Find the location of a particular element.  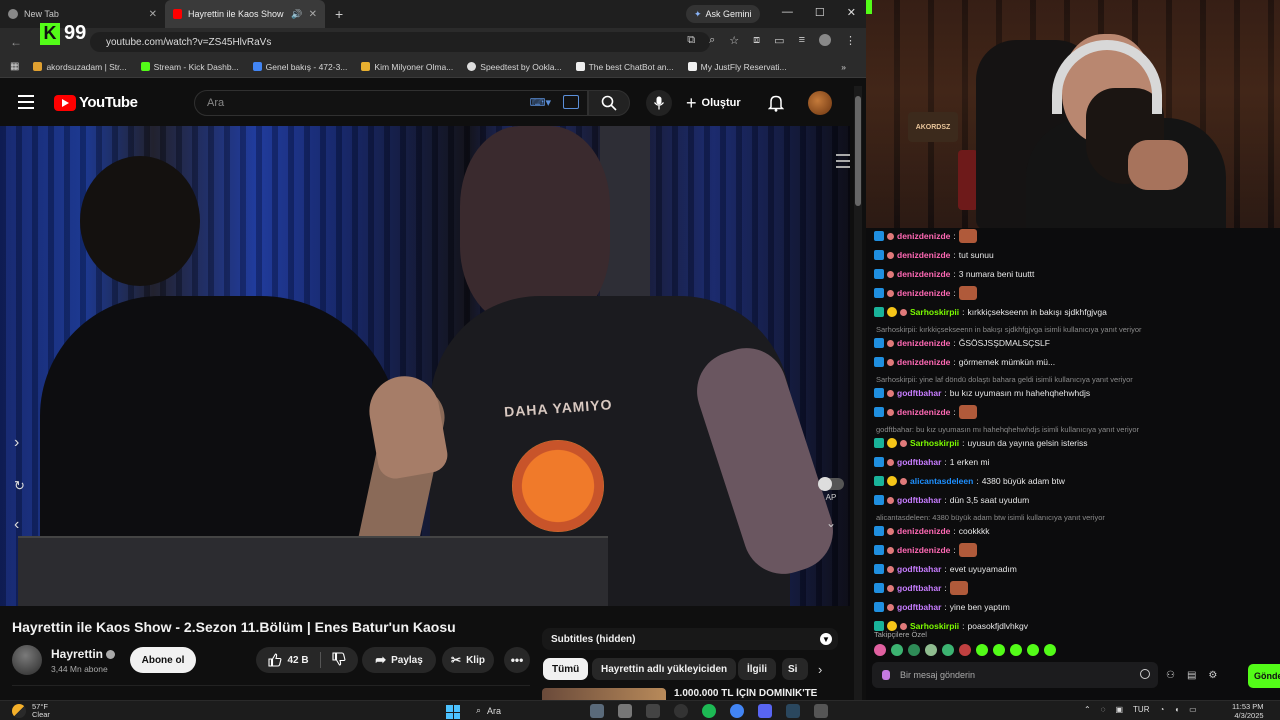

like-button: 42 B is located at coordinates (288, 660).